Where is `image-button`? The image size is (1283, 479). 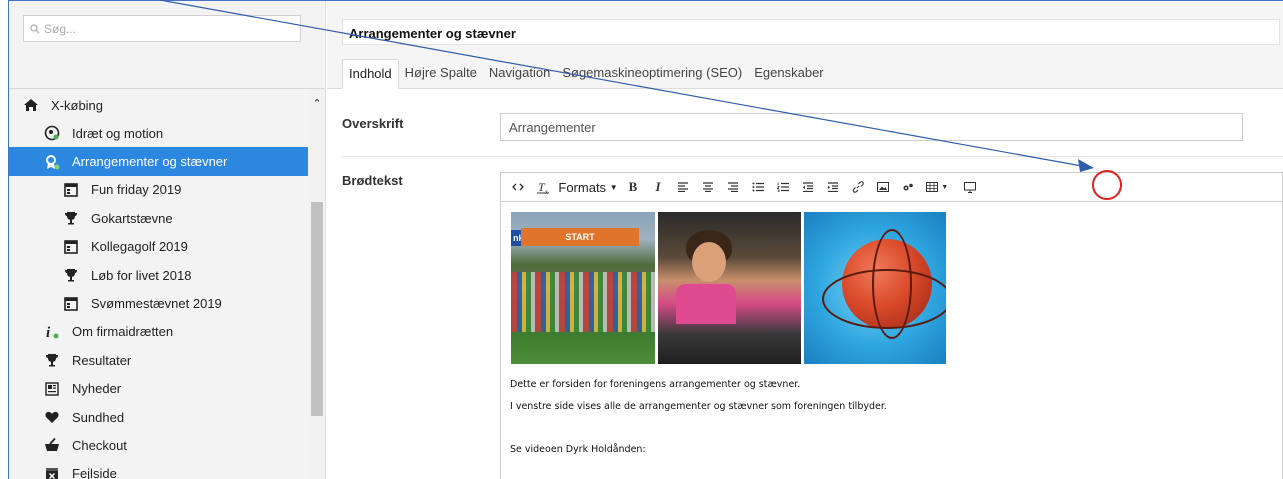
image-button is located at coordinates (883, 187).